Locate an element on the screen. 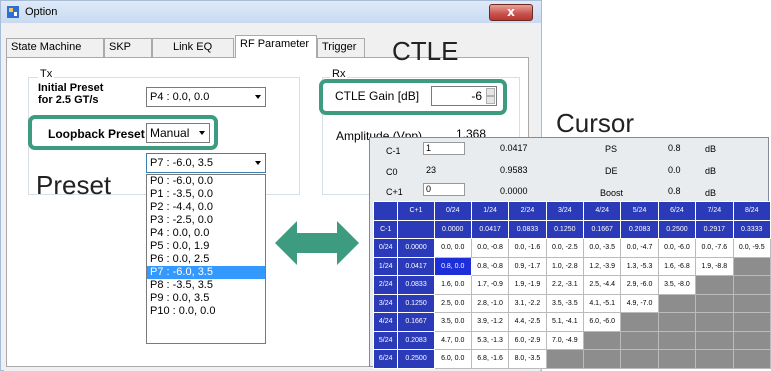 Image resolution: width=771 pixels, height=371 pixels. c0-value: 23 is located at coordinates (431, 170).